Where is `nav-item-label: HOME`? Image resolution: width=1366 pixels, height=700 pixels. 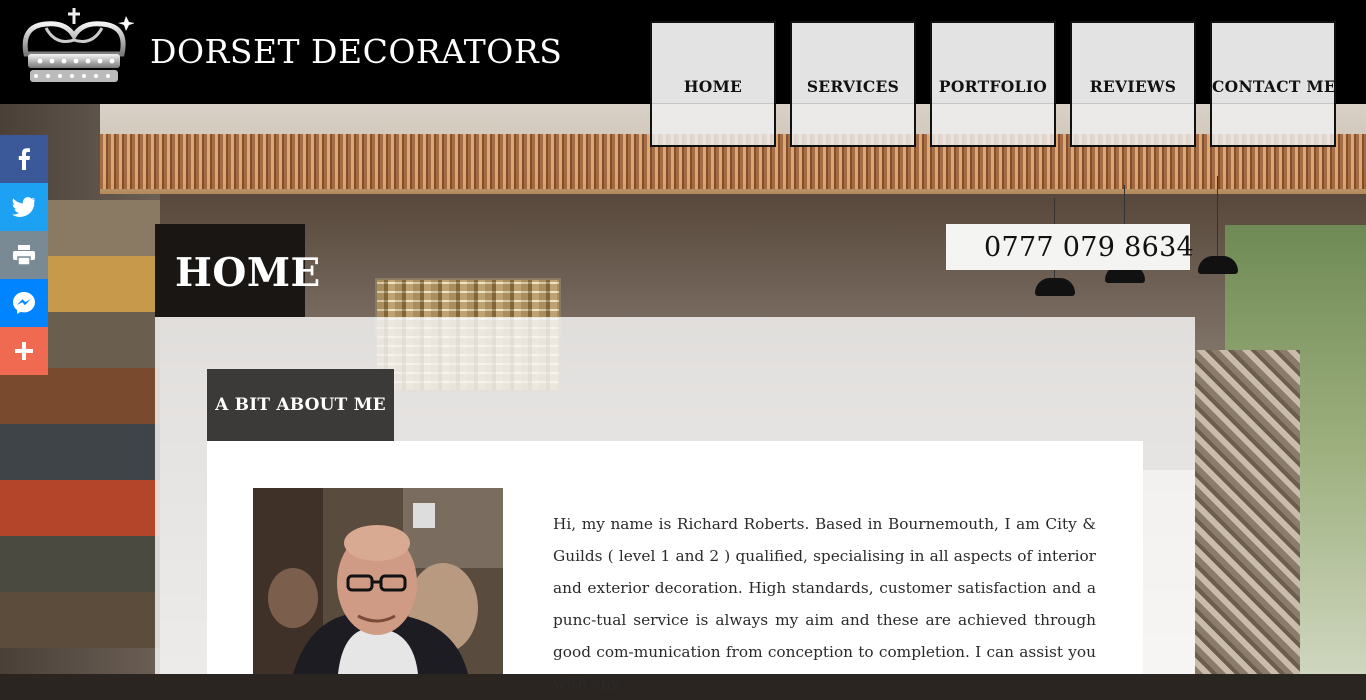 nav-item-label: HOME is located at coordinates (713, 86).